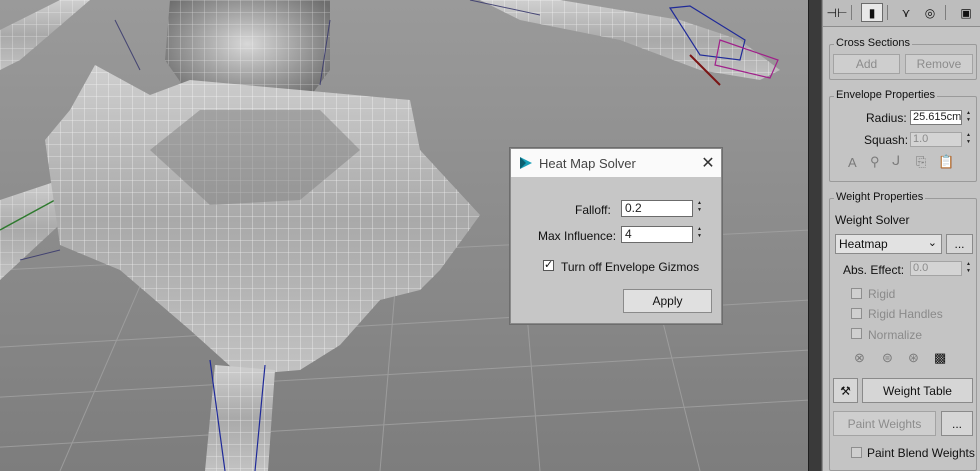 The width and height of the screenshot is (980, 471). I want to click on falloff-spinner: ▲ ▼, so click(699, 207).